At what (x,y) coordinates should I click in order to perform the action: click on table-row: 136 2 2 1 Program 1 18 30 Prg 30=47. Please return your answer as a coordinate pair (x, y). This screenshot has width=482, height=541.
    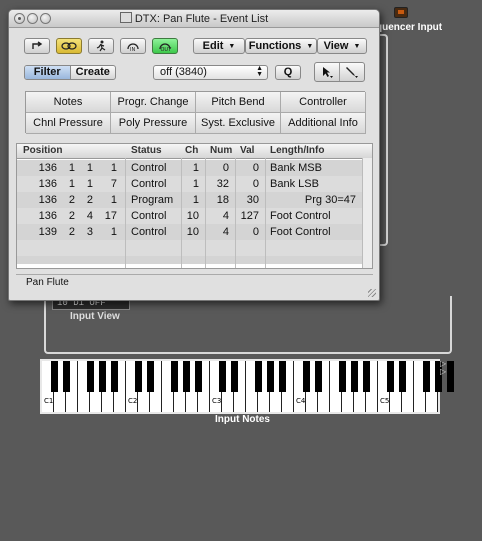
    Looking at the image, I should click on (191, 200).